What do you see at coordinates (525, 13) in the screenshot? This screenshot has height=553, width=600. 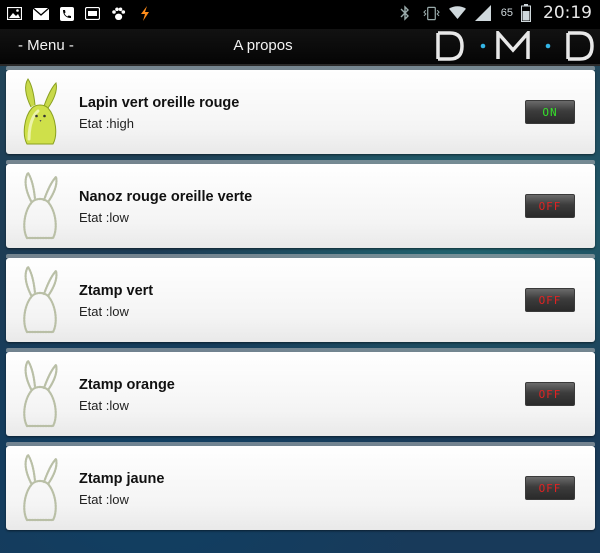 I see `battery-icon` at bounding box center [525, 13].